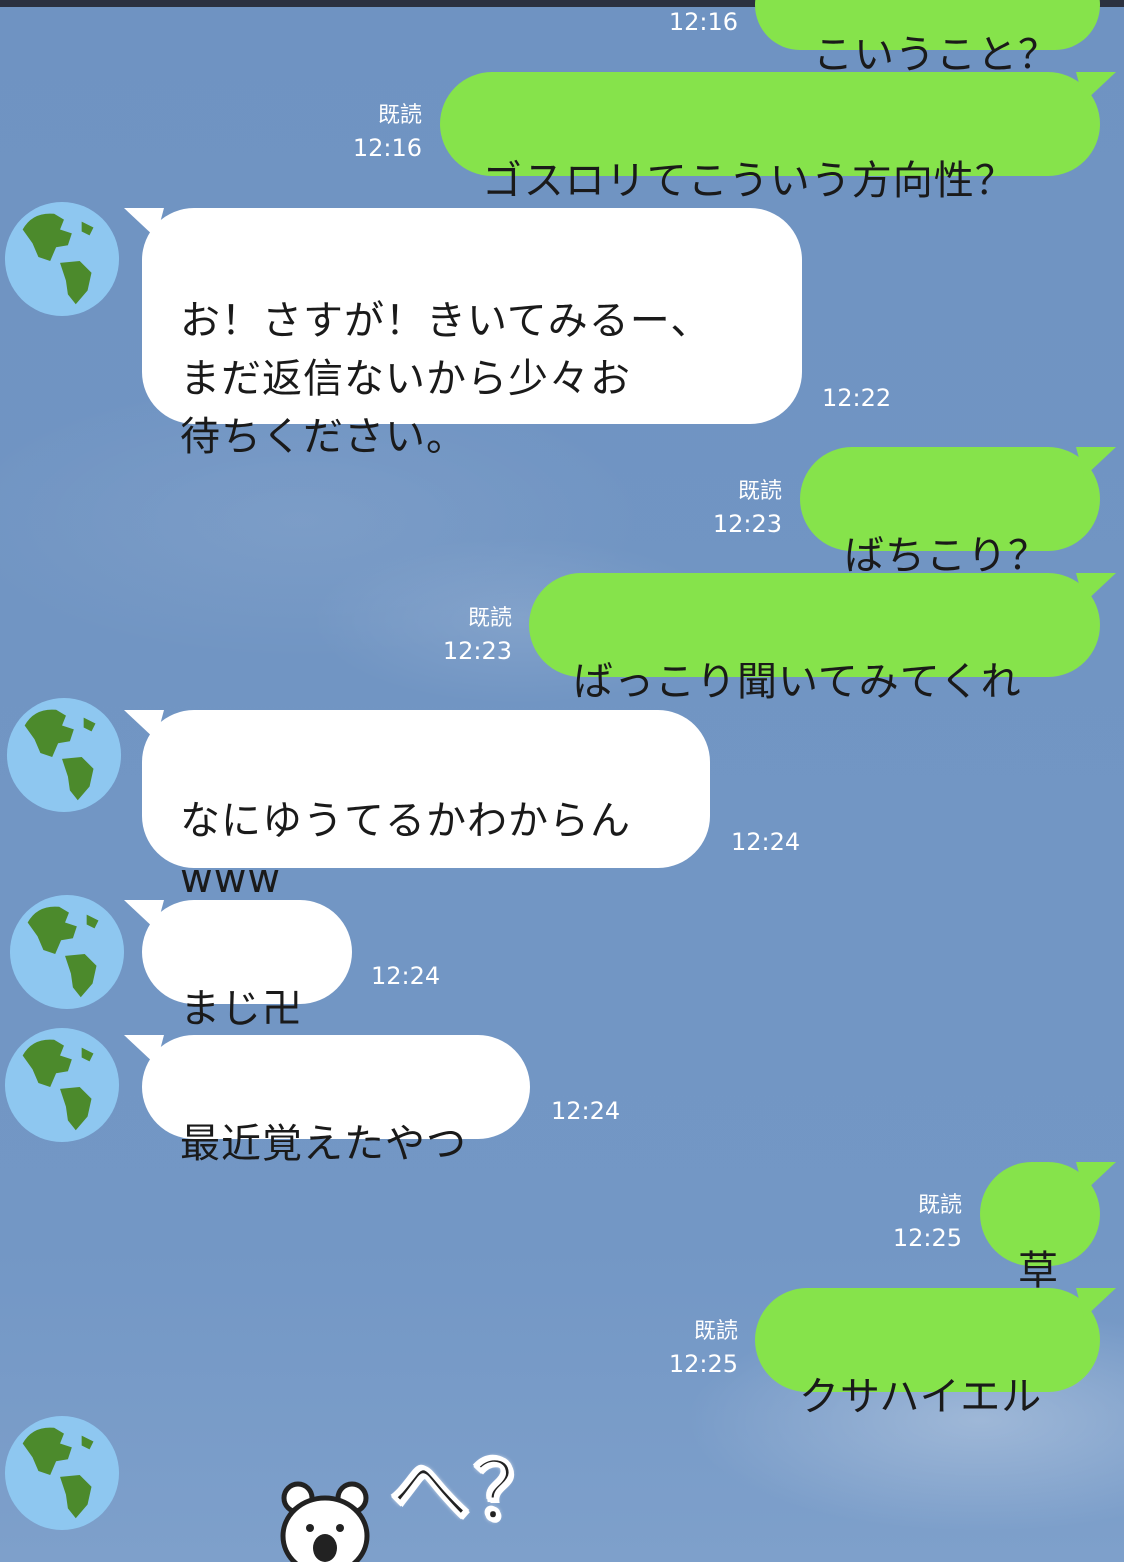 The width and height of the screenshot is (1124, 1562). I want to click on message-text: 最近覚えたやつ, so click(323, 1144).